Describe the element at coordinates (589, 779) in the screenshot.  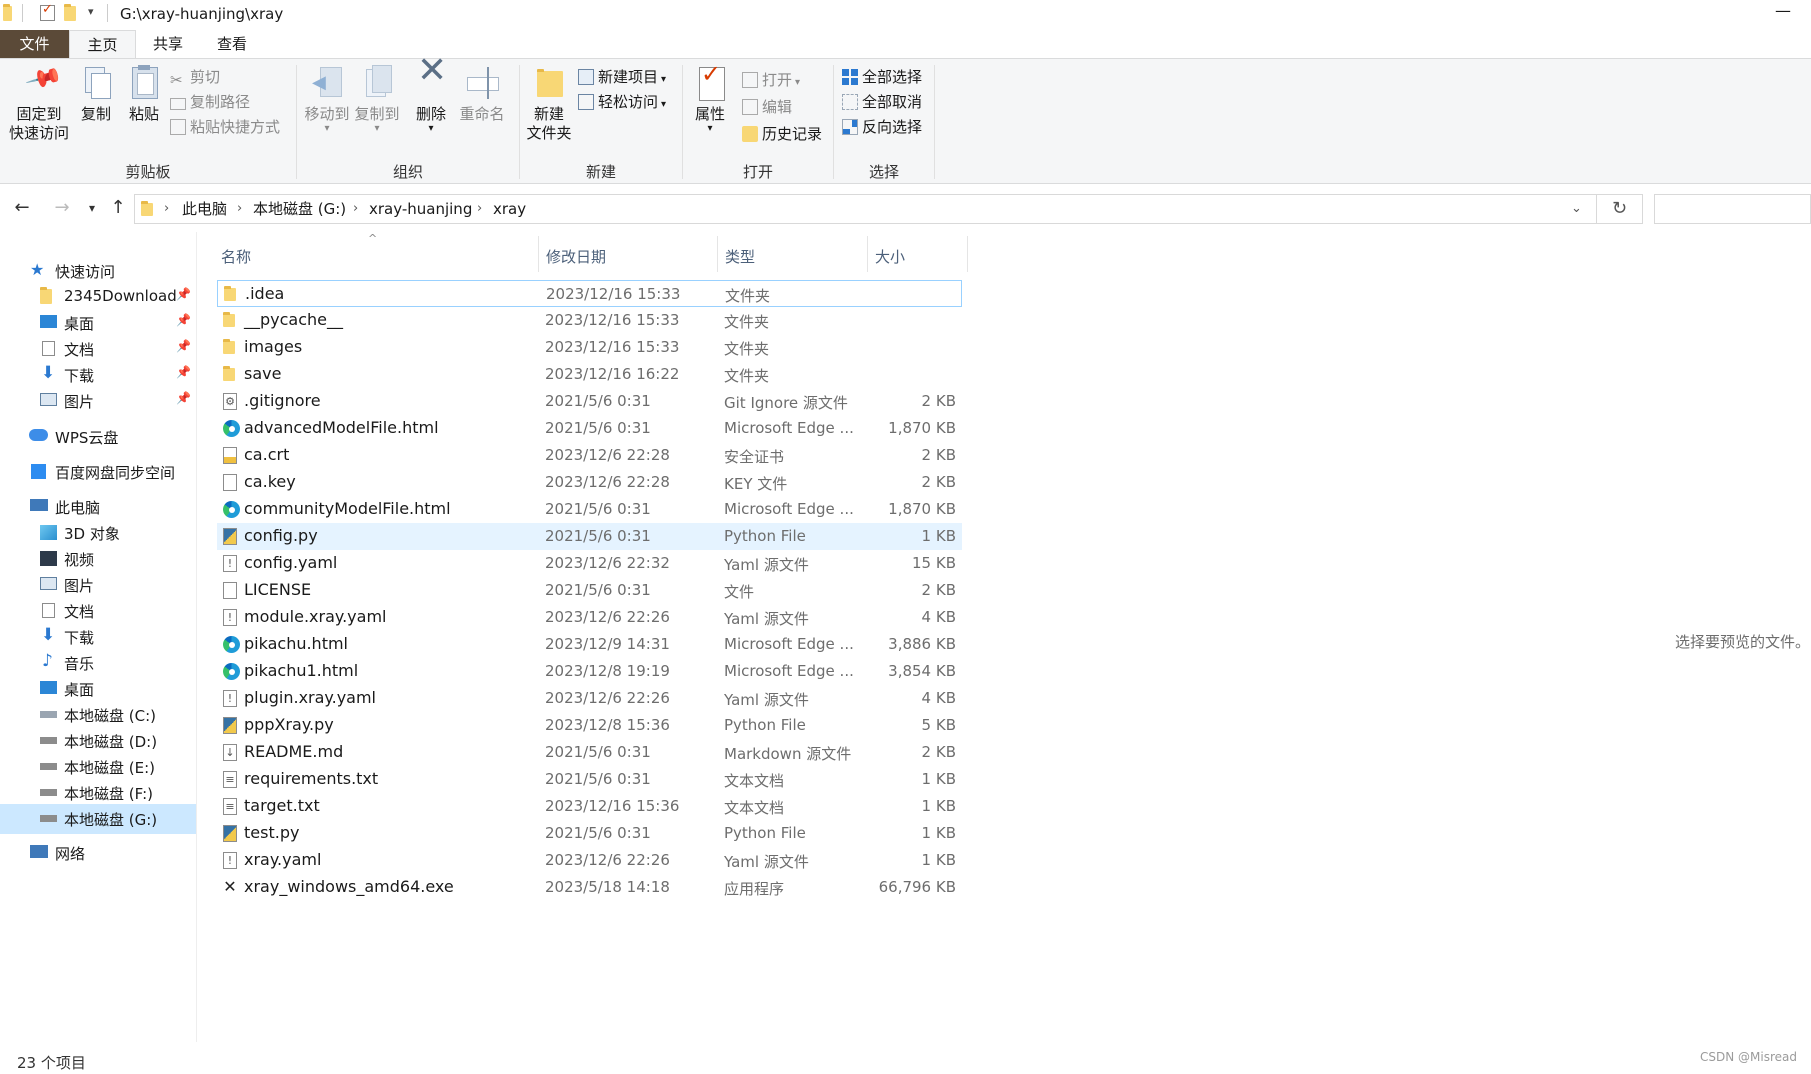
I see `file-row: ≡ requirements.txt 2021/5/6 0:31 文本文档 1 KB` at that location.